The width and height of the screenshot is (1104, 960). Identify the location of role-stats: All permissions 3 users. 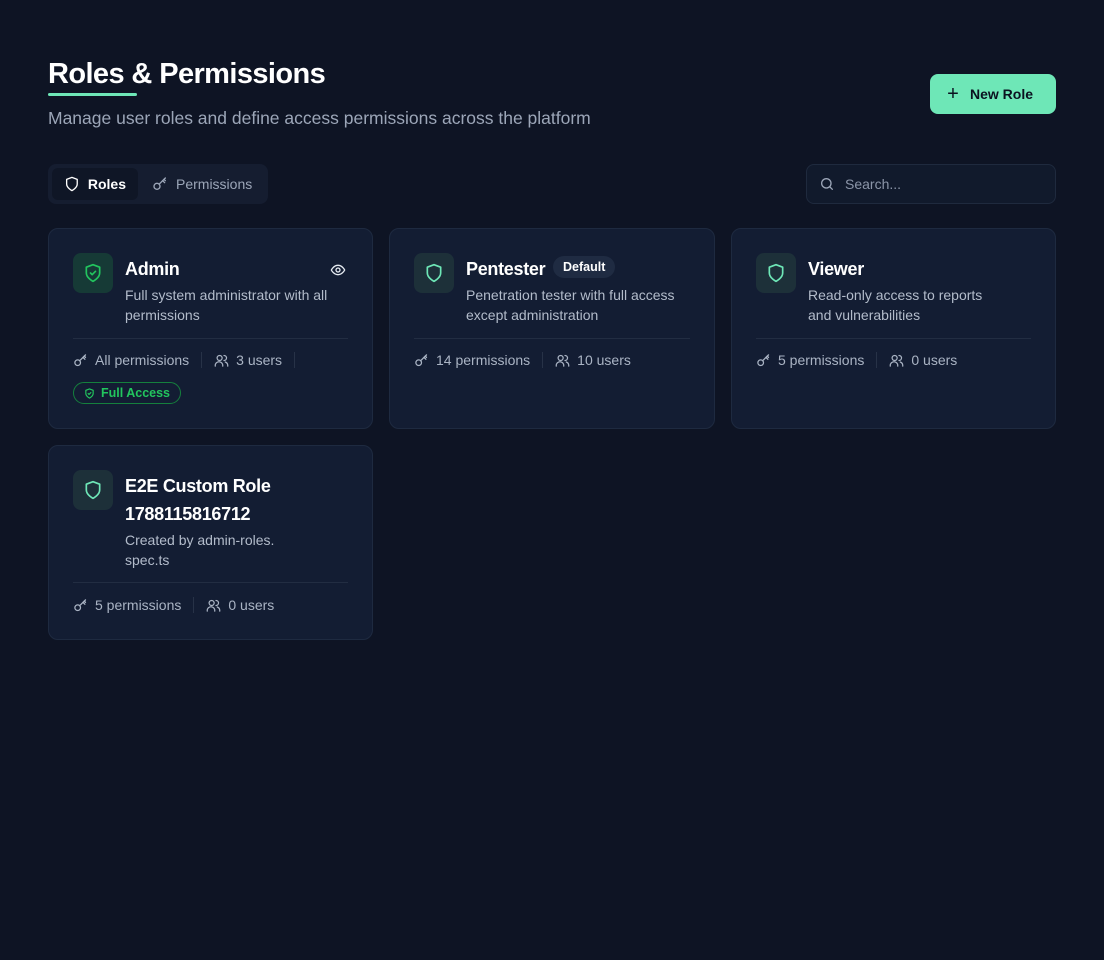
(190, 360).